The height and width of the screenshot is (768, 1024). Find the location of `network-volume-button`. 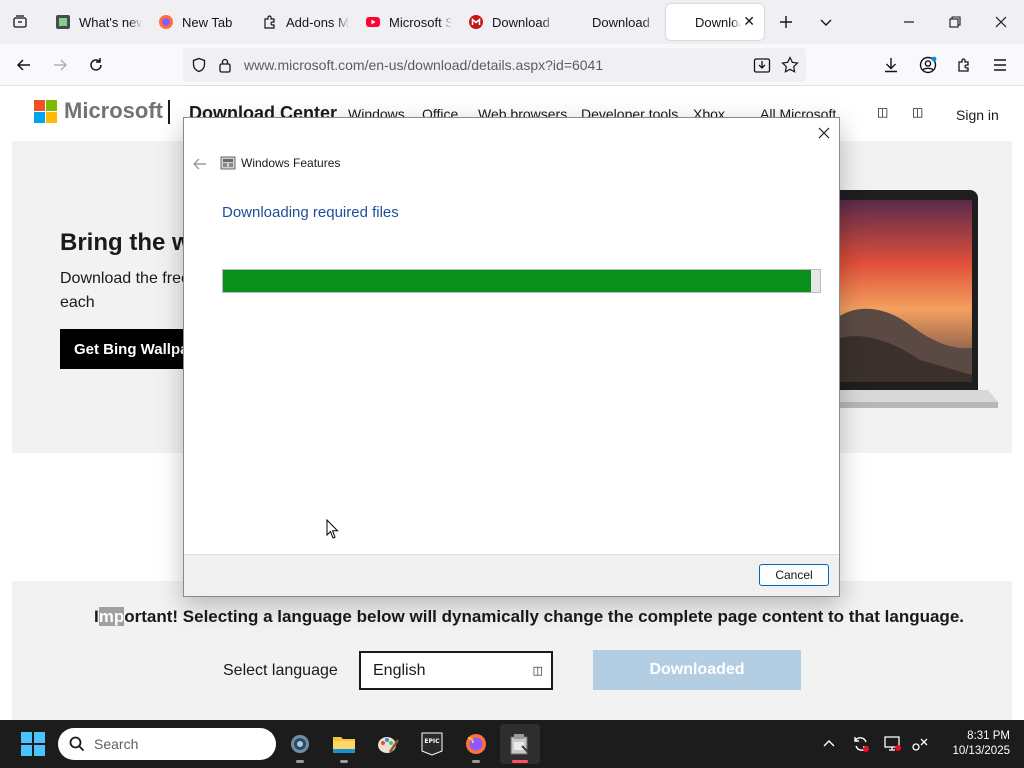

network-volume-button is located at coordinates (920, 744).